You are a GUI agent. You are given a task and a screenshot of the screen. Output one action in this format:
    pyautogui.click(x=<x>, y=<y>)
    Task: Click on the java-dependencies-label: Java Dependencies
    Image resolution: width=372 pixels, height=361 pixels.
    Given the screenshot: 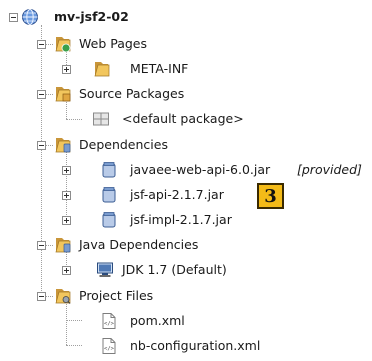 What is the action you would take?
    pyautogui.click(x=139, y=244)
    